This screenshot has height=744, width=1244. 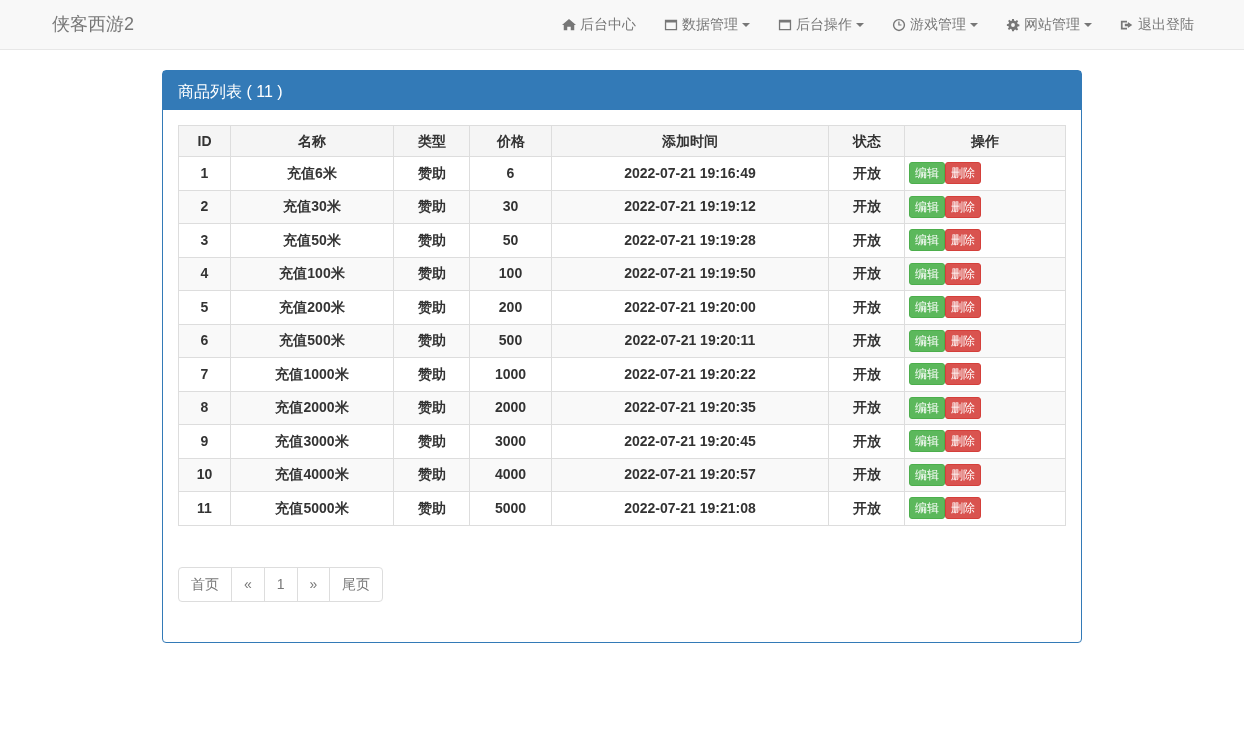 What do you see at coordinates (1013, 24) in the screenshot?
I see `gear-icon` at bounding box center [1013, 24].